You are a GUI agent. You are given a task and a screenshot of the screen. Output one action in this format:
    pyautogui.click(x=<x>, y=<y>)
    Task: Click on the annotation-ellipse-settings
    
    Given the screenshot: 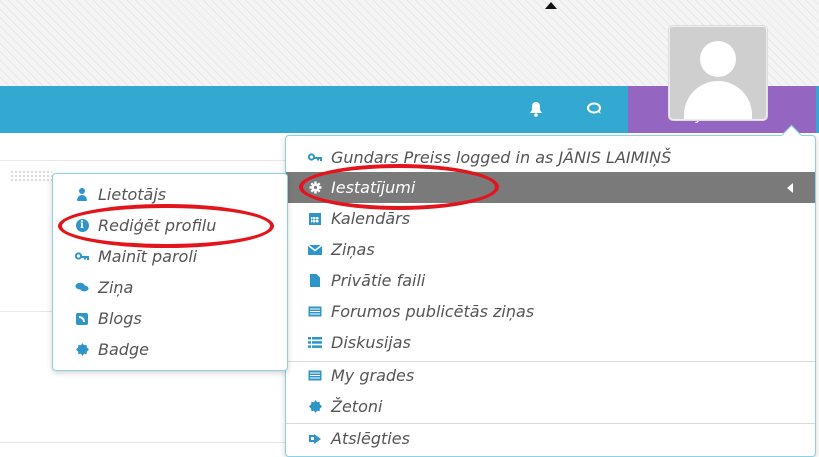 What is the action you would take?
    pyautogui.click(x=399, y=187)
    